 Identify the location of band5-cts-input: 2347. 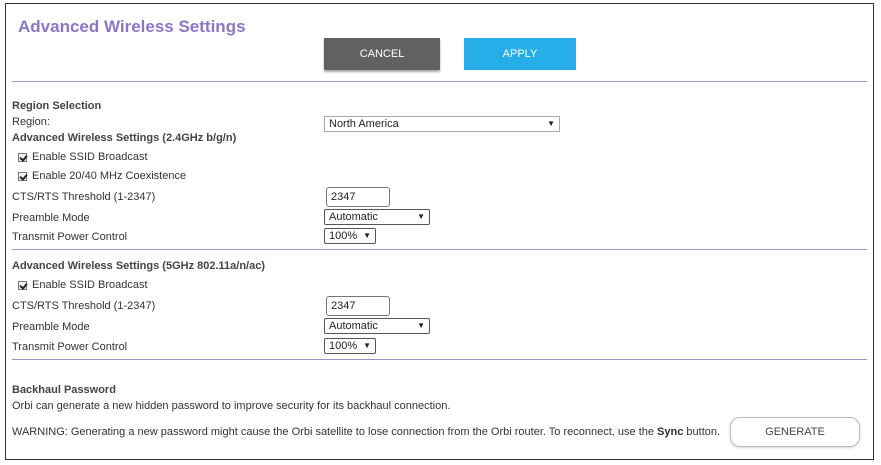
(358, 306).